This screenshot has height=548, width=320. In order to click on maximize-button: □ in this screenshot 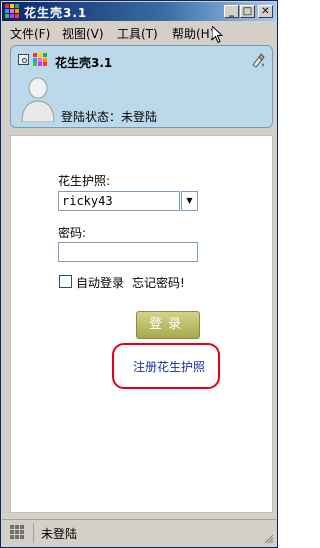, I will do `click(247, 11)`.